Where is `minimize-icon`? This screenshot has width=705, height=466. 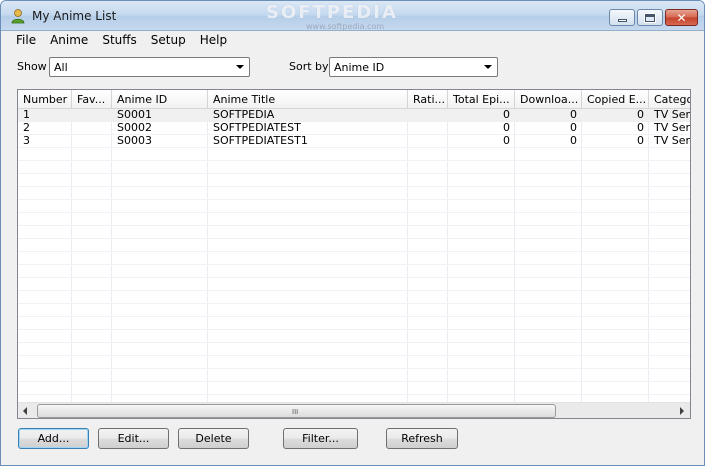
minimize-icon is located at coordinates (622, 20).